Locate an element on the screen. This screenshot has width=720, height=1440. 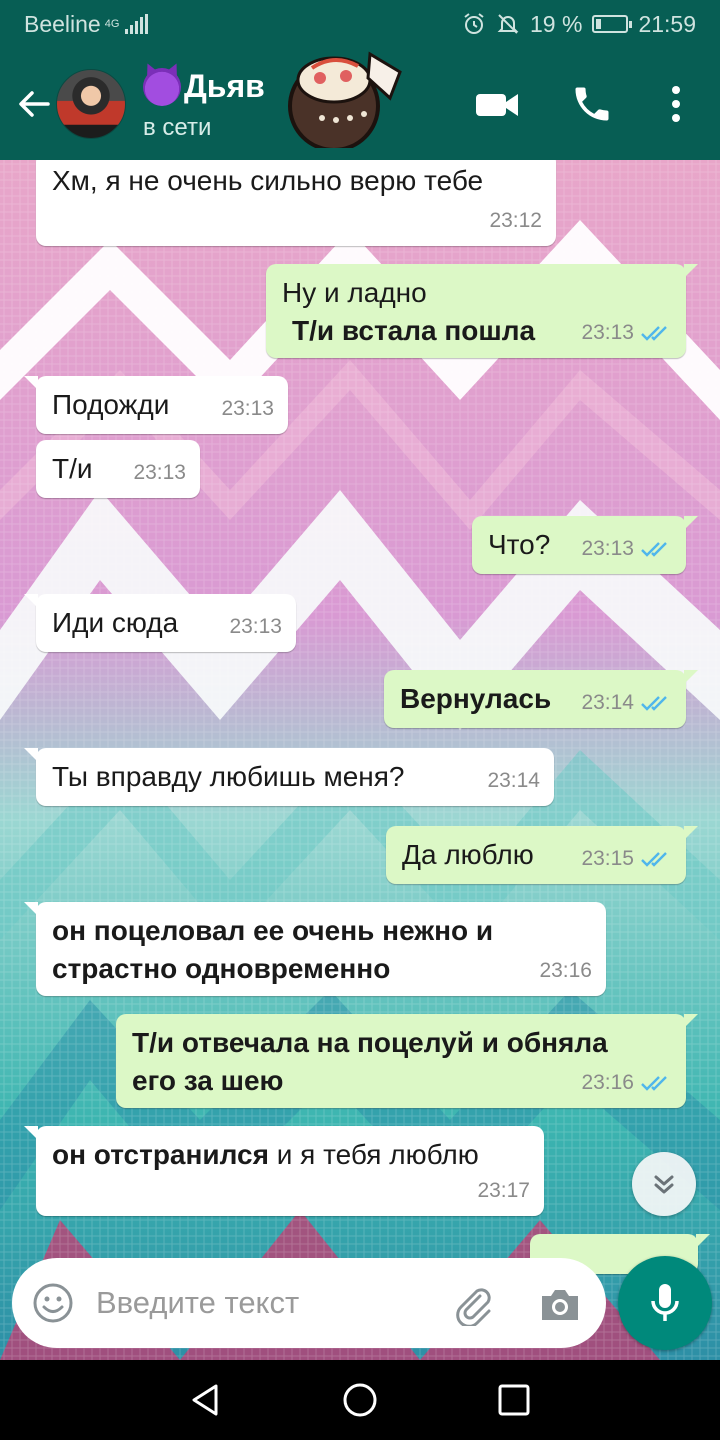
network-type: 4G is located at coordinates (112, 24).